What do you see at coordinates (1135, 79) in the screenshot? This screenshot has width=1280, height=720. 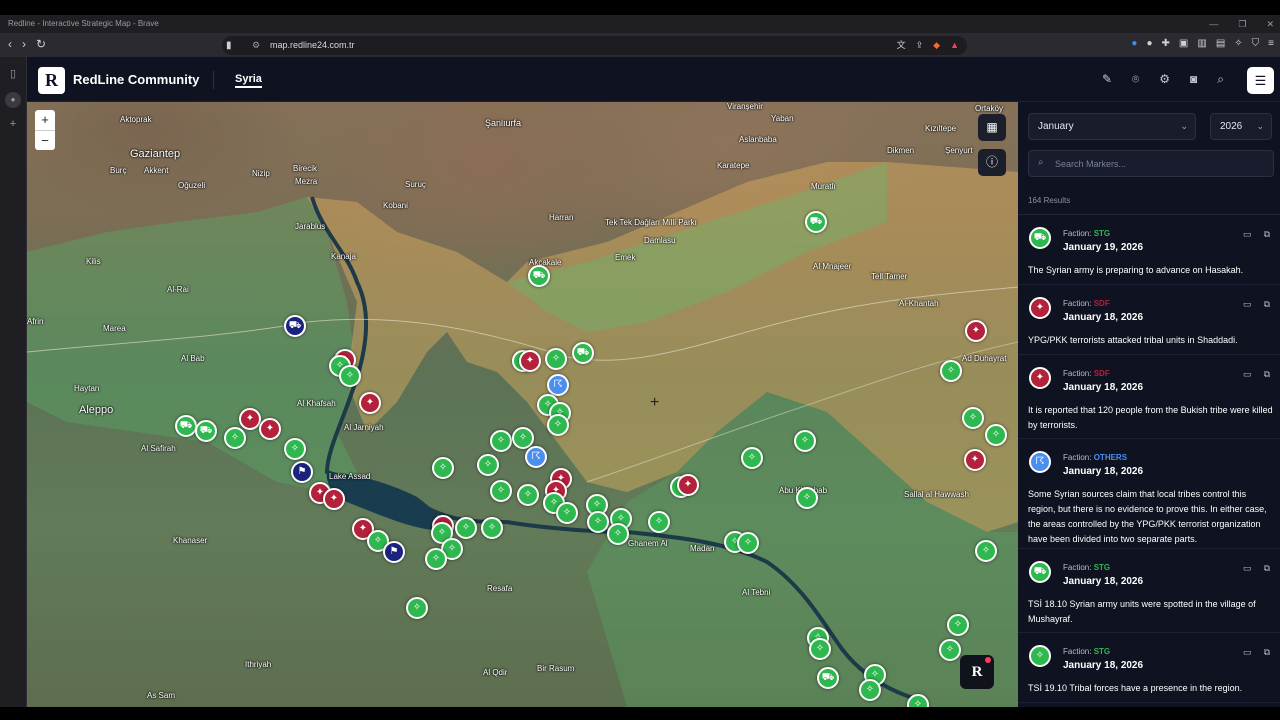 I see `pin-icon: ⌾` at bounding box center [1135, 79].